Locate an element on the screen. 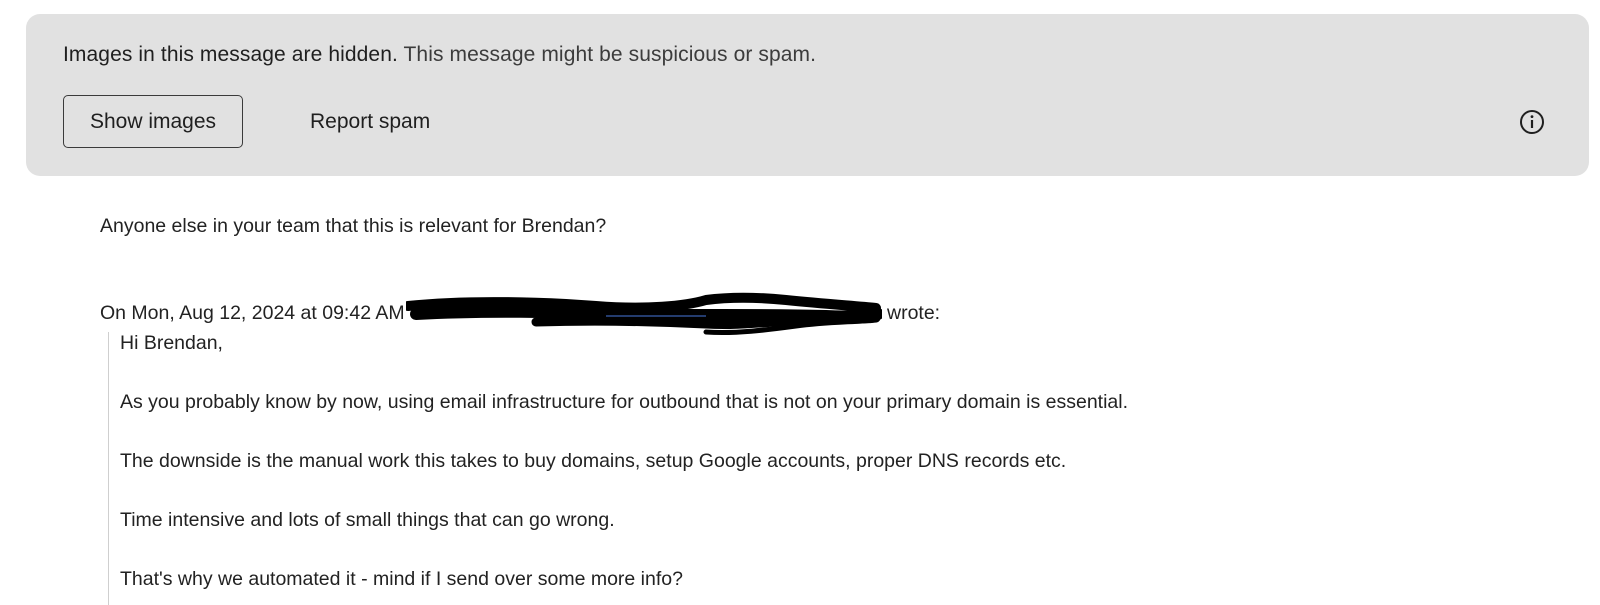 This screenshot has width=1600, height=605. quote-header-prefix: On Mon, Aug 12, 2024 at 09:42 AM is located at coordinates (252, 313).